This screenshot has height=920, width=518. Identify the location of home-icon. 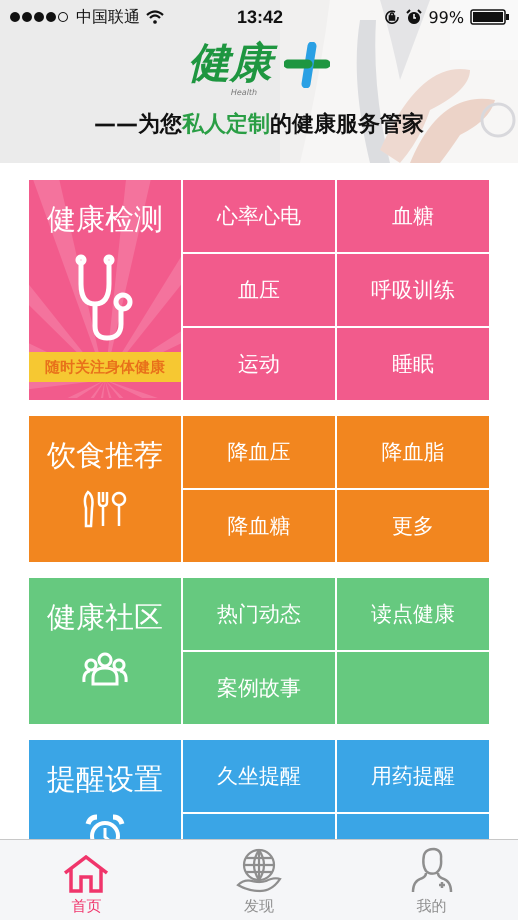
(86, 874).